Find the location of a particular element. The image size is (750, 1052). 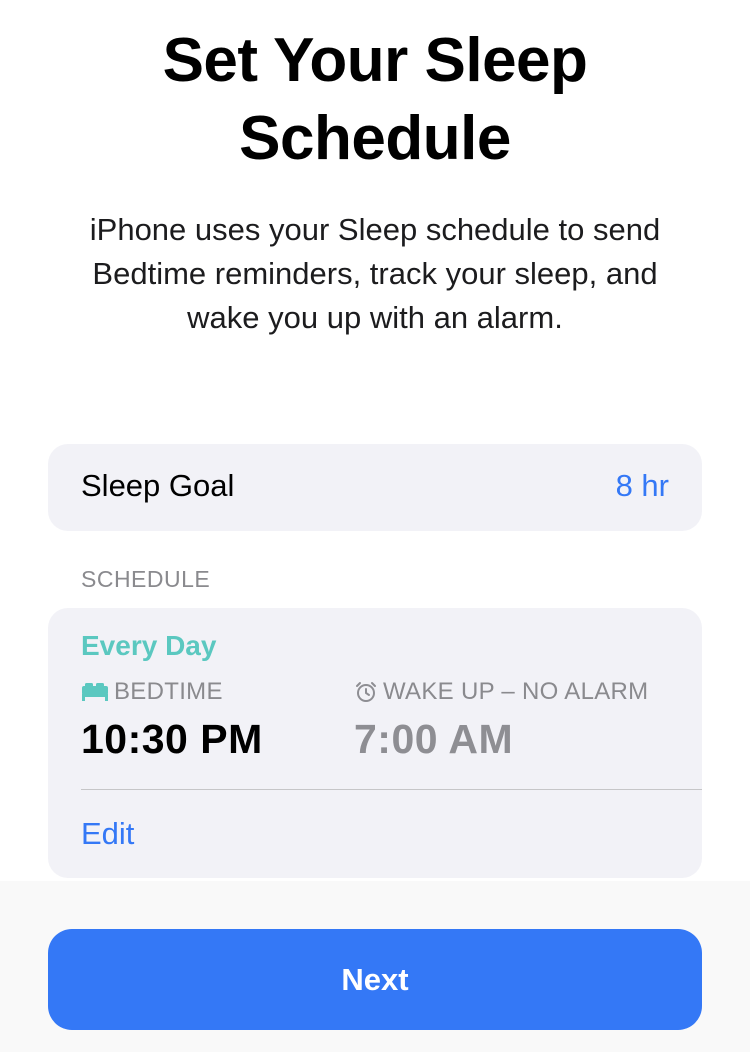

bedtime-label-row: BEDTIME is located at coordinates (152, 692).